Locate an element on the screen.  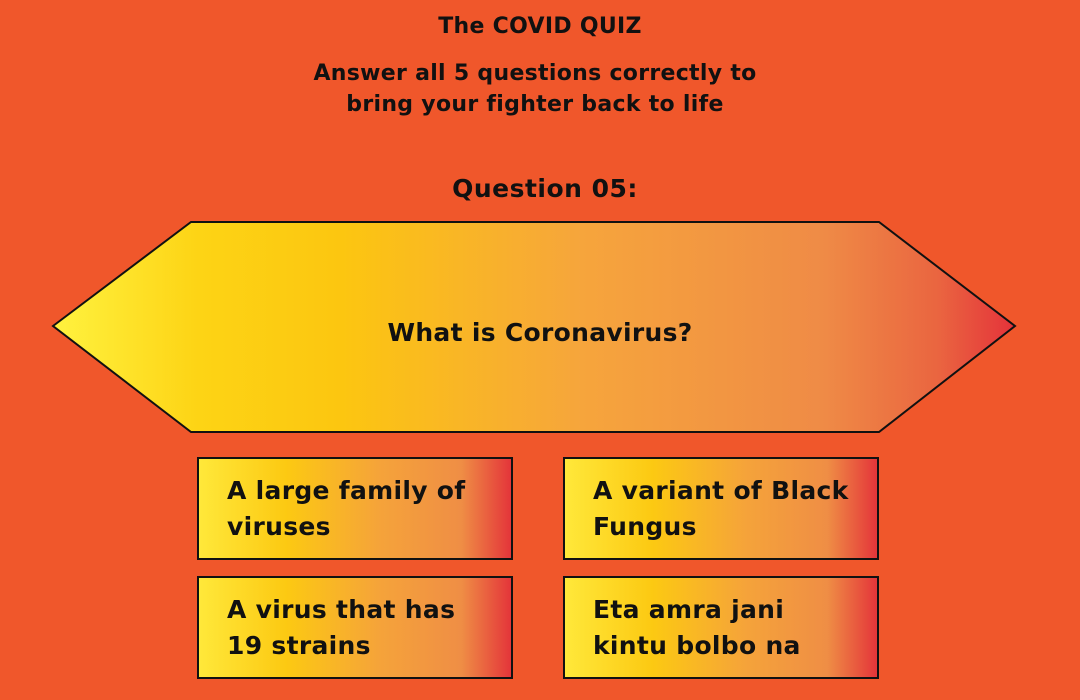
question-text: What is Coronavirus? is located at coordinates (540, 332).